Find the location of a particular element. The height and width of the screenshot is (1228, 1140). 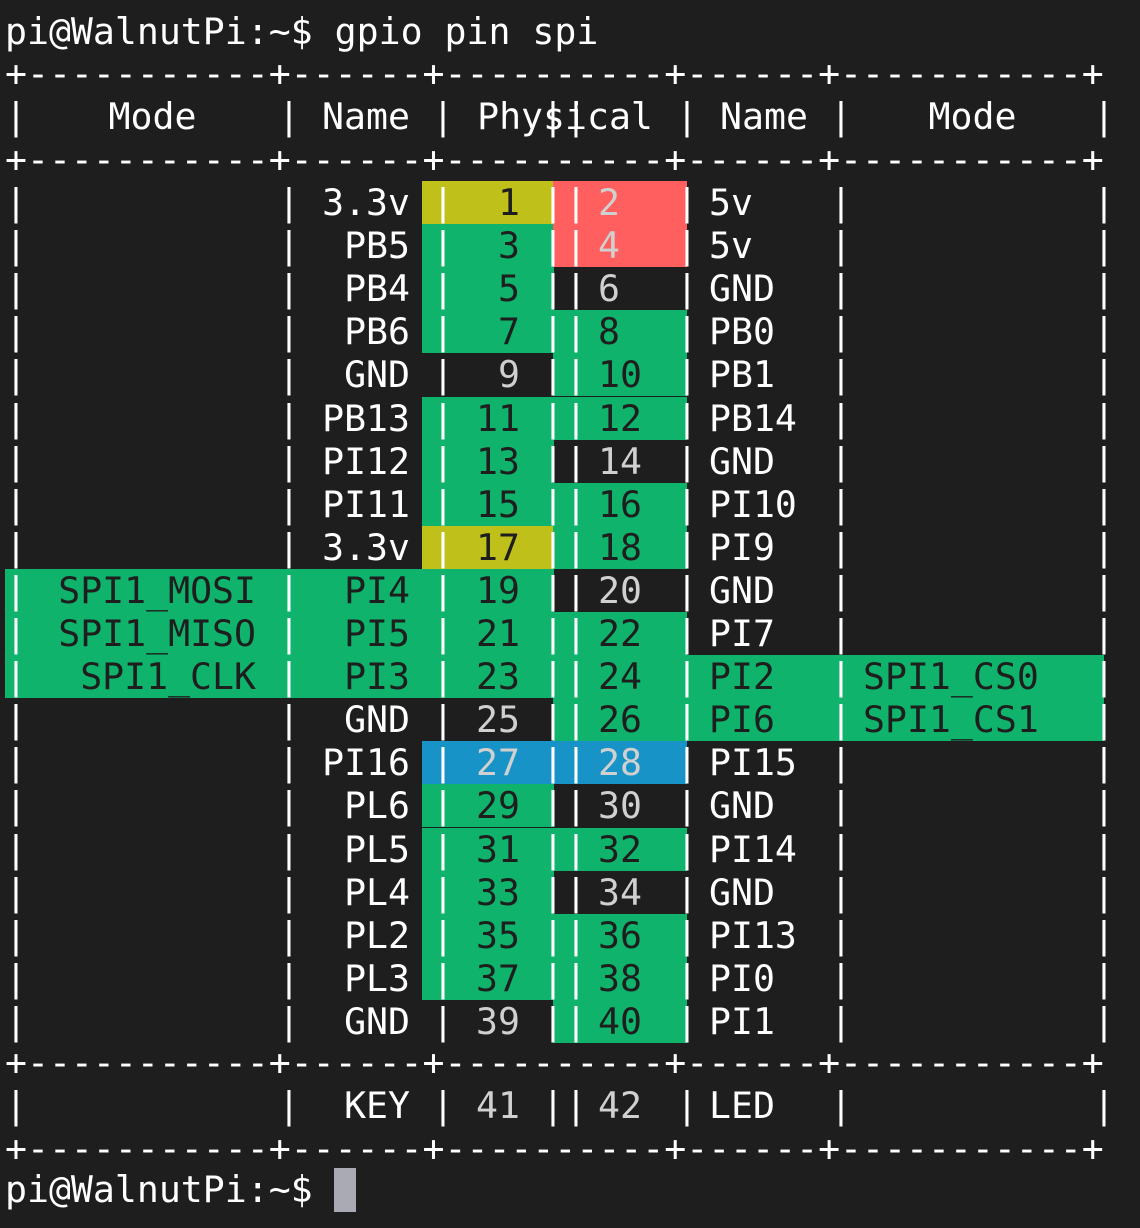

left-pin-number: 27 is located at coordinates (498, 763).